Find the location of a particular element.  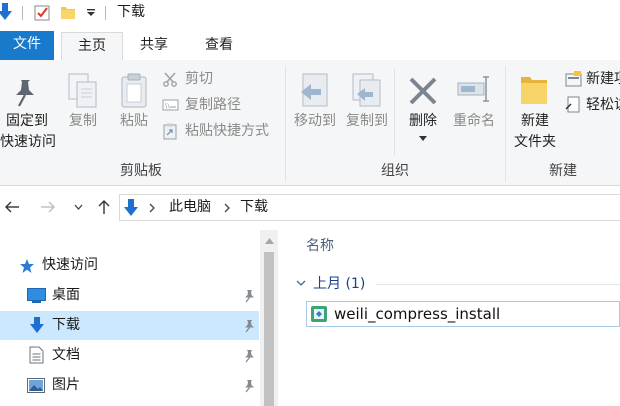

installer-file-icon is located at coordinates (319, 314).